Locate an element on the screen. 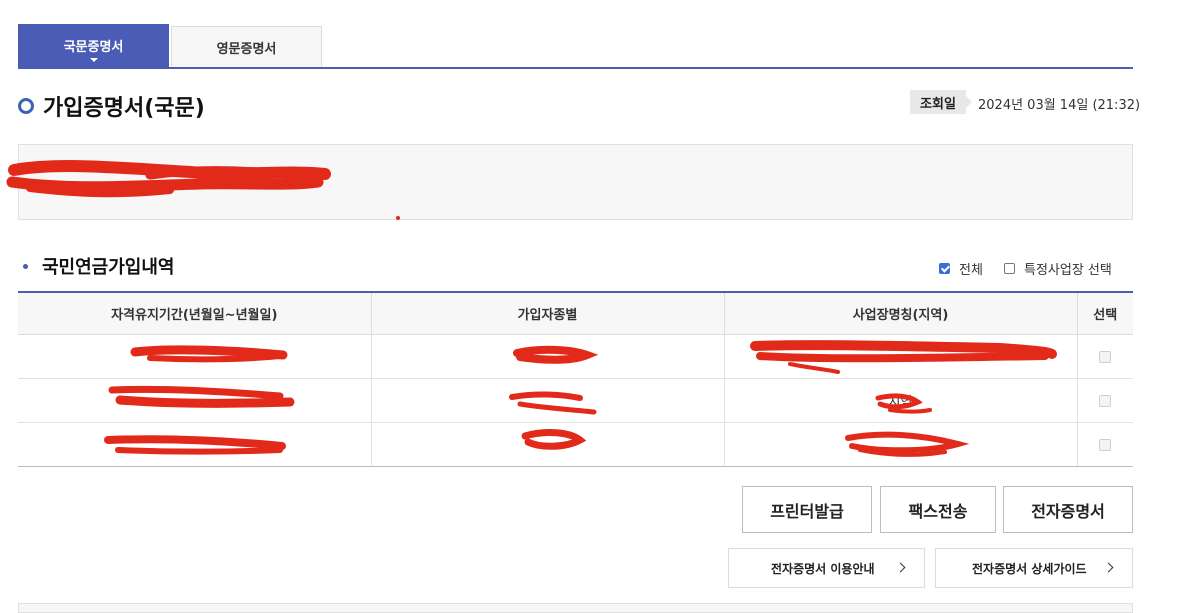 This screenshot has width=1187, height=613. table-header-row: 자격유지기간(년월일~년월일) 가입자종별 사업장명칭(지역) 선택 is located at coordinates (575, 313).